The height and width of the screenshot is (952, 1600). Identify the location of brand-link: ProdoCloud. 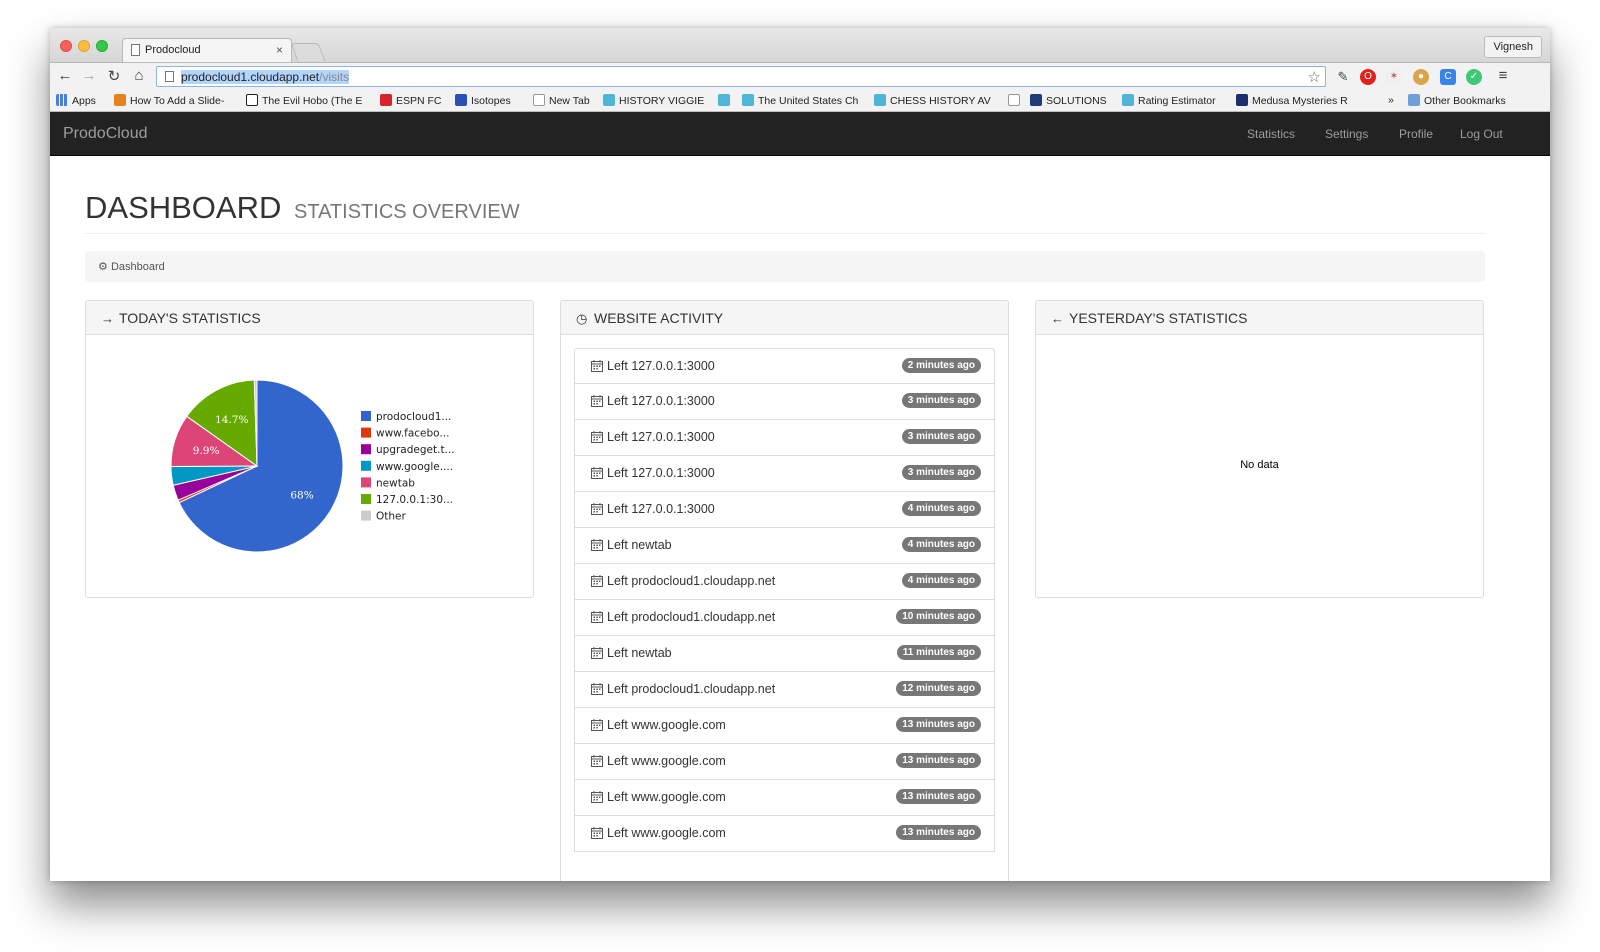
(105, 134).